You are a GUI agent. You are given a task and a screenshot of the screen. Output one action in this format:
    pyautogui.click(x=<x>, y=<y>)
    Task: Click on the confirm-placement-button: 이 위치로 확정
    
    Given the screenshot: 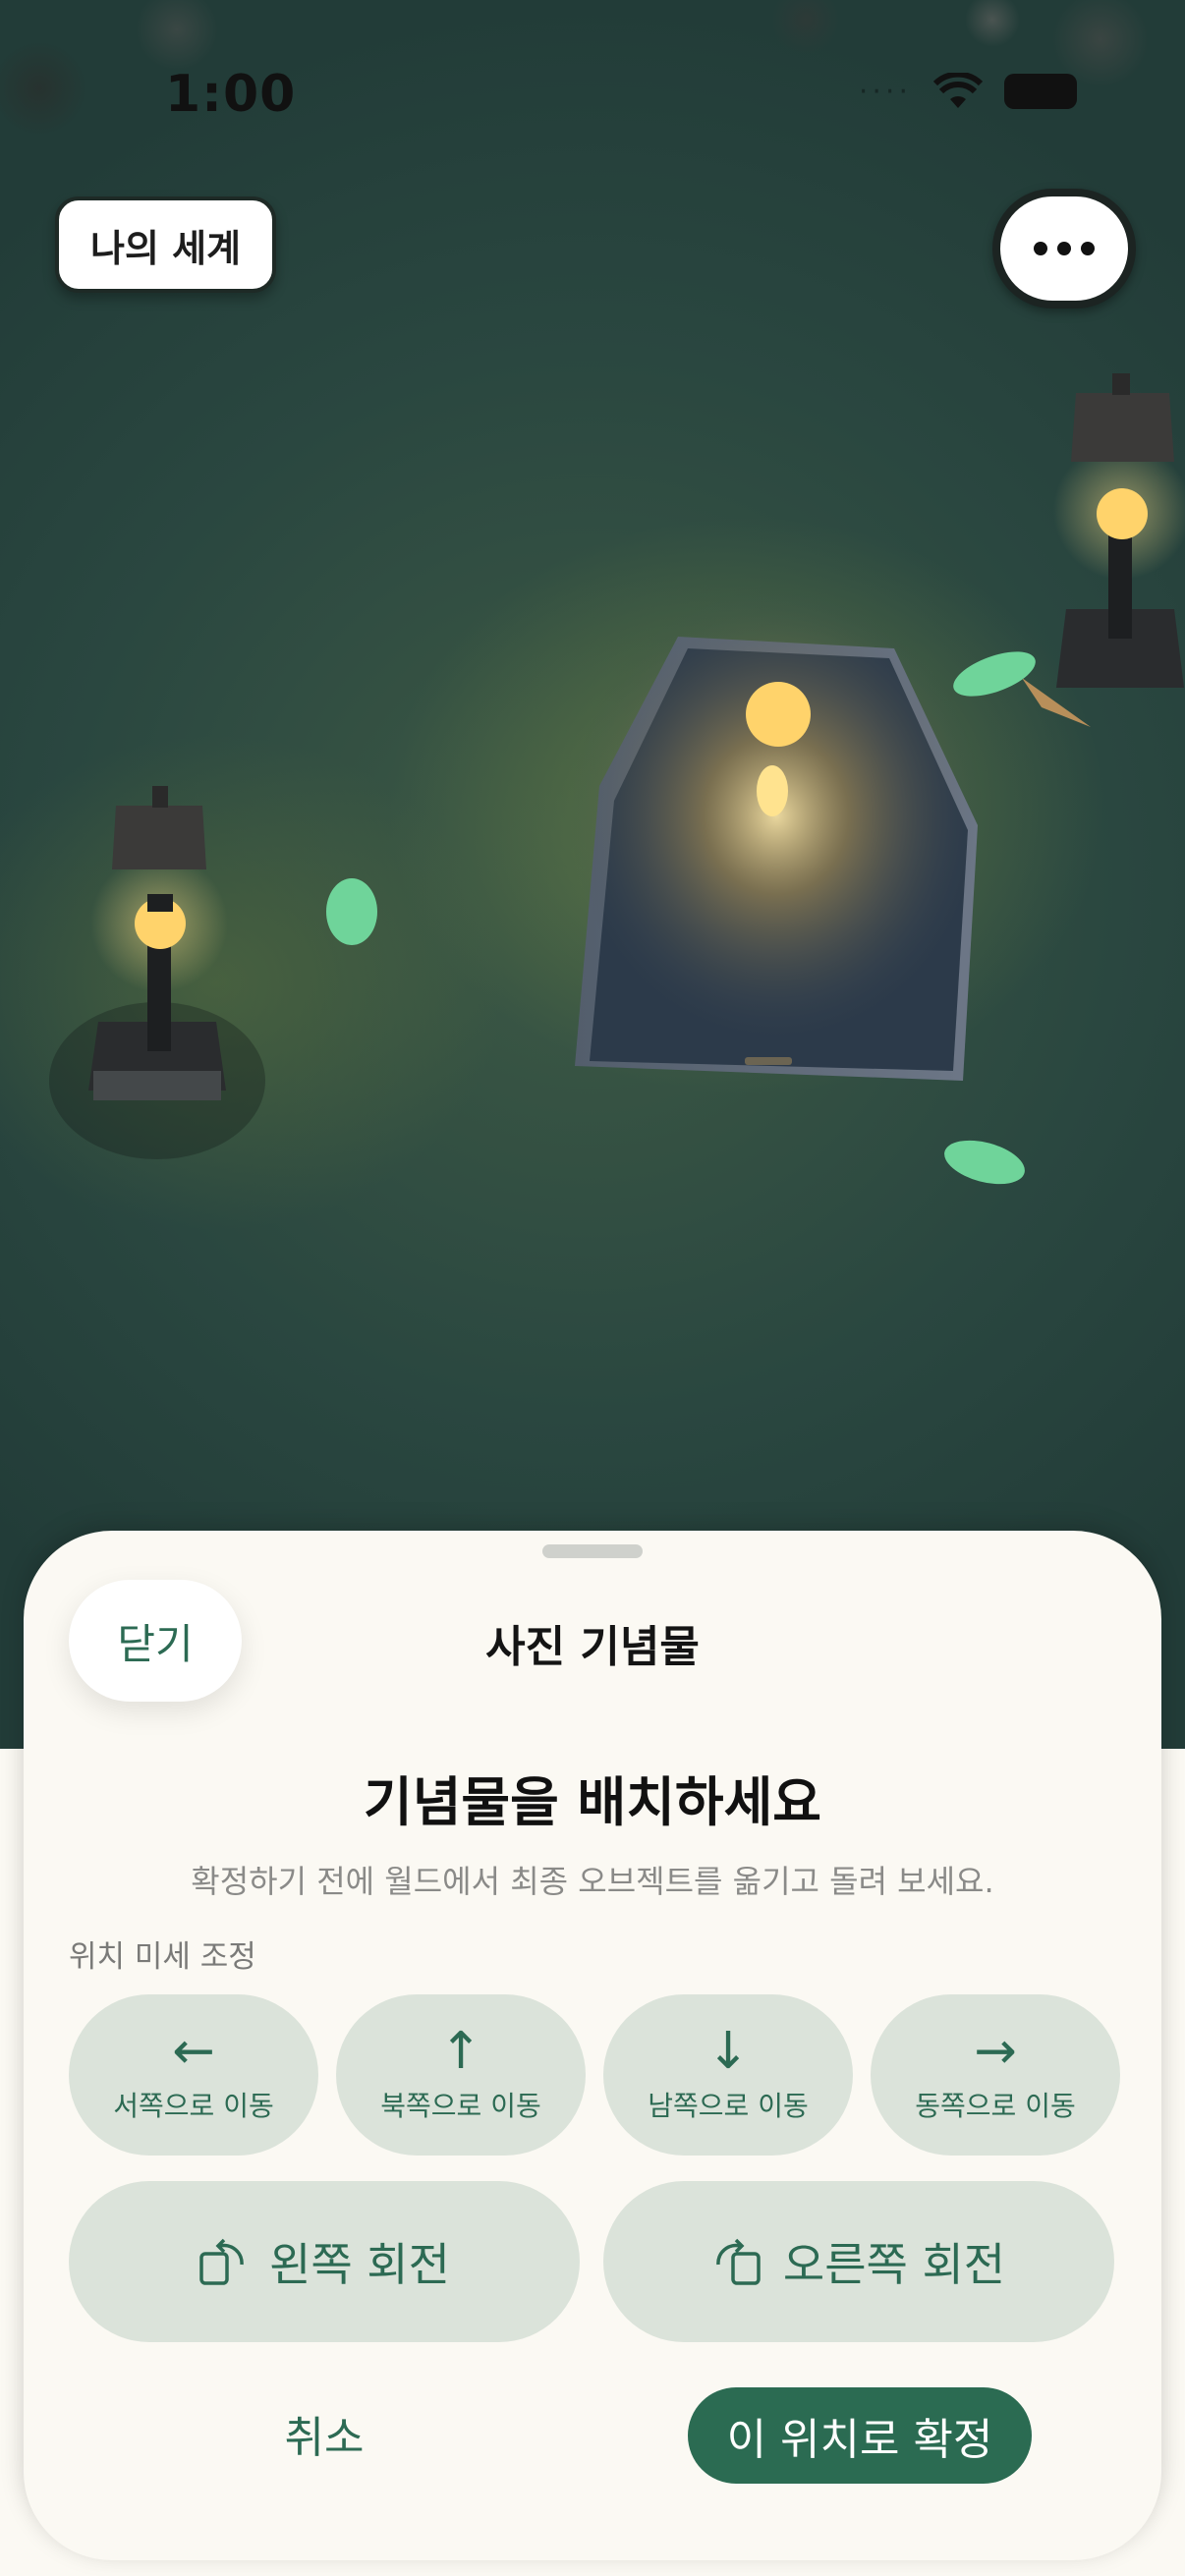 What is the action you would take?
    pyautogui.click(x=860, y=2435)
    